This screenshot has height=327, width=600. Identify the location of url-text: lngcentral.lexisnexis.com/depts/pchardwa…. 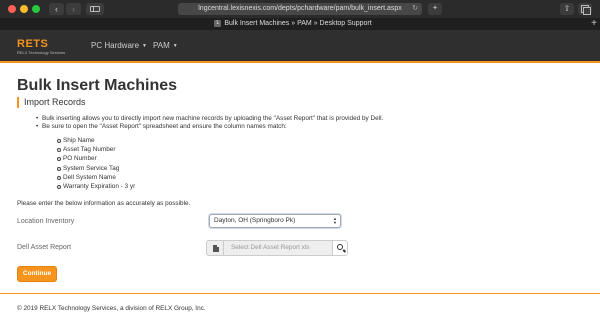
(300, 8).